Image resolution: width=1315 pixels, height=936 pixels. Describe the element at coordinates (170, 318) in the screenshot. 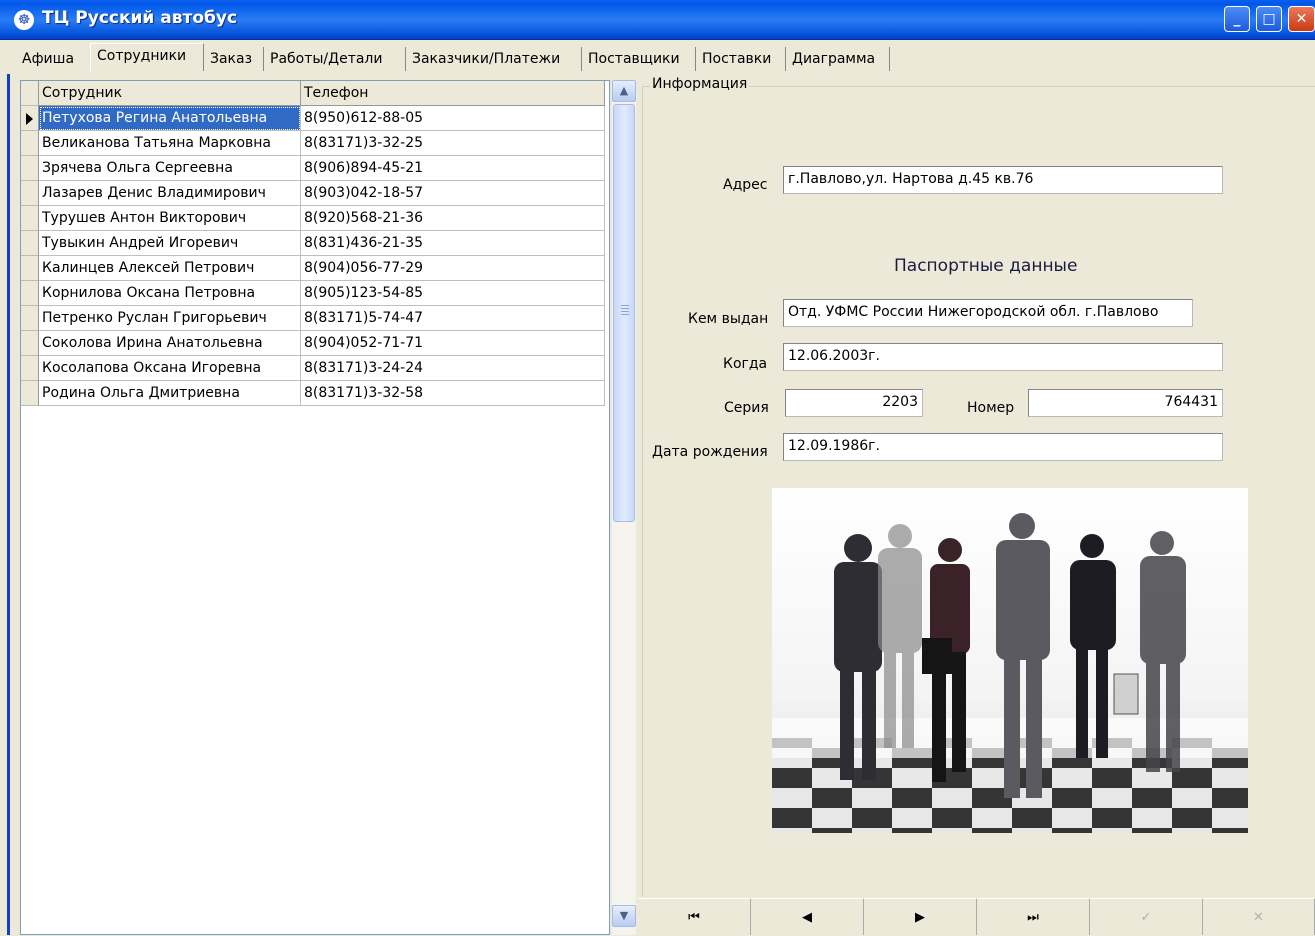

I see `employee-name-cell: Петренко Руслан Григорьевич` at that location.